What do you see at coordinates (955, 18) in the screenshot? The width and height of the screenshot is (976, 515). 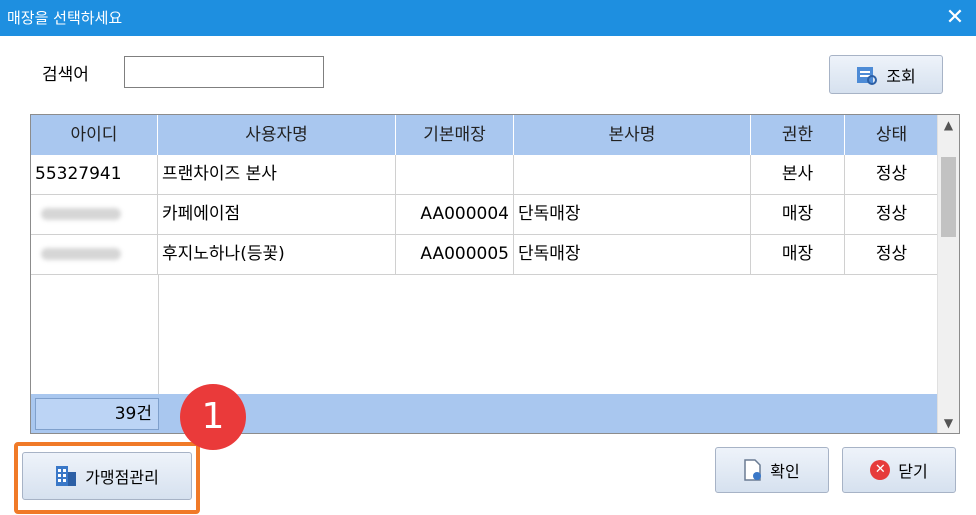 I see `close-icon: ✕` at bounding box center [955, 18].